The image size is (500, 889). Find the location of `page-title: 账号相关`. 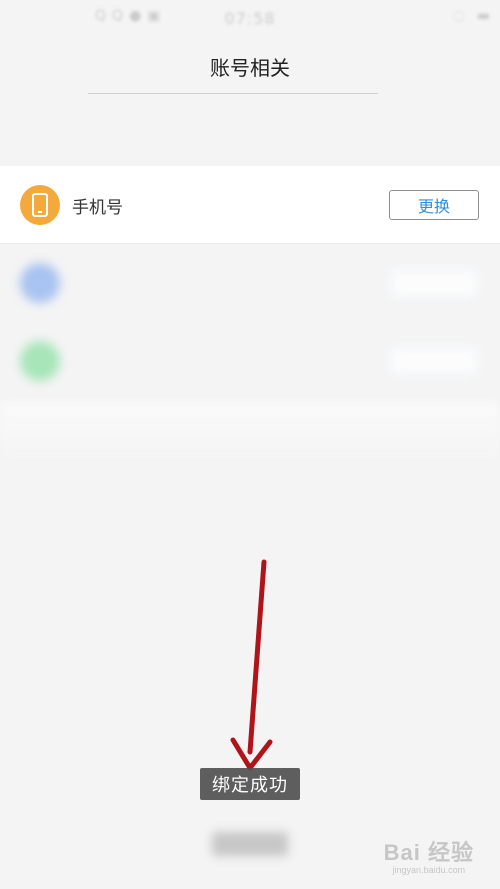

page-title: 账号相关 is located at coordinates (250, 67).